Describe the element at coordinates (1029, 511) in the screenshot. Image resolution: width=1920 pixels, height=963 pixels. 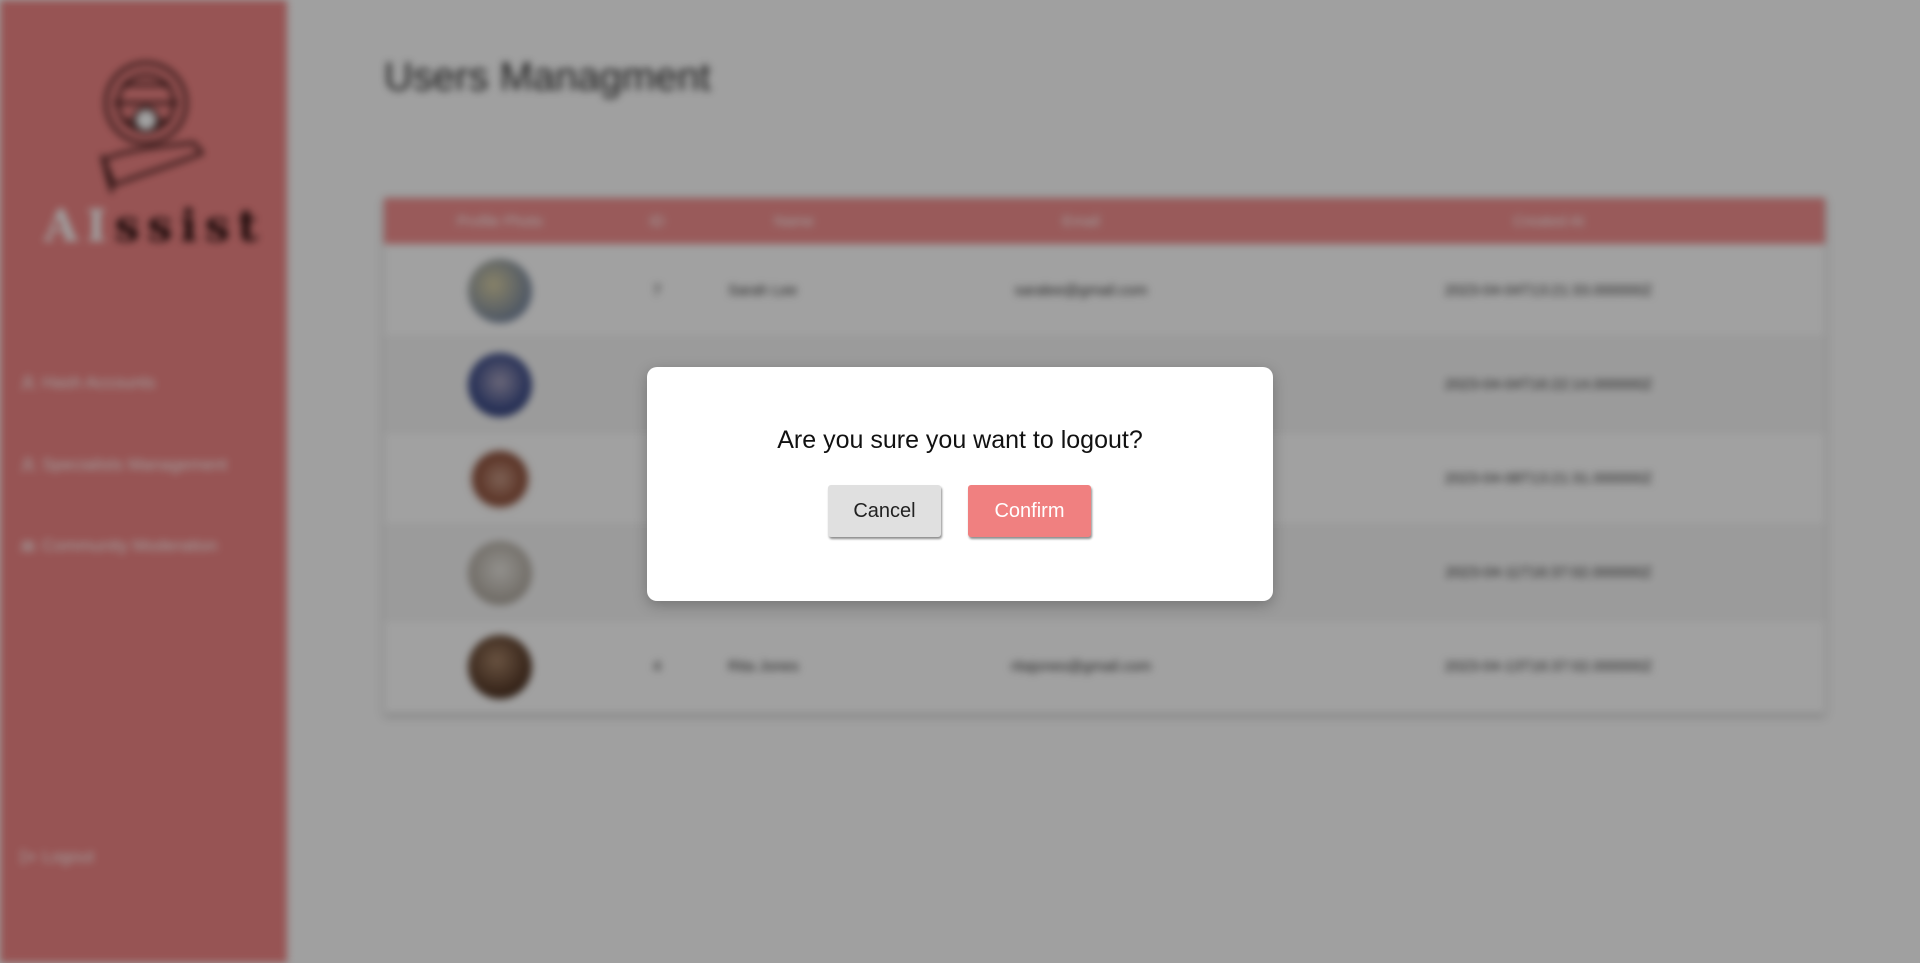
I see `confirm-button: Confirm` at that location.